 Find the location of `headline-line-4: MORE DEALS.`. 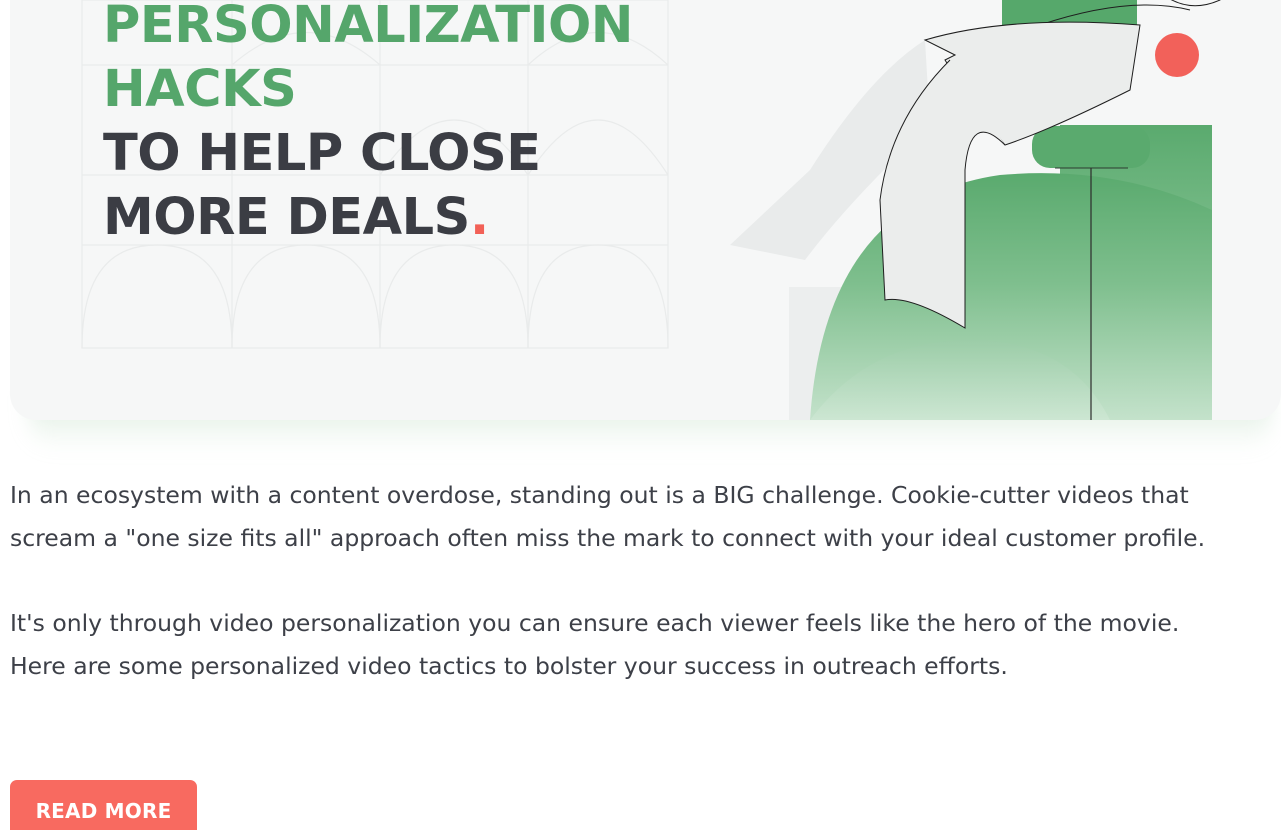

headline-line-4: MORE DEALS. is located at coordinates (368, 218).